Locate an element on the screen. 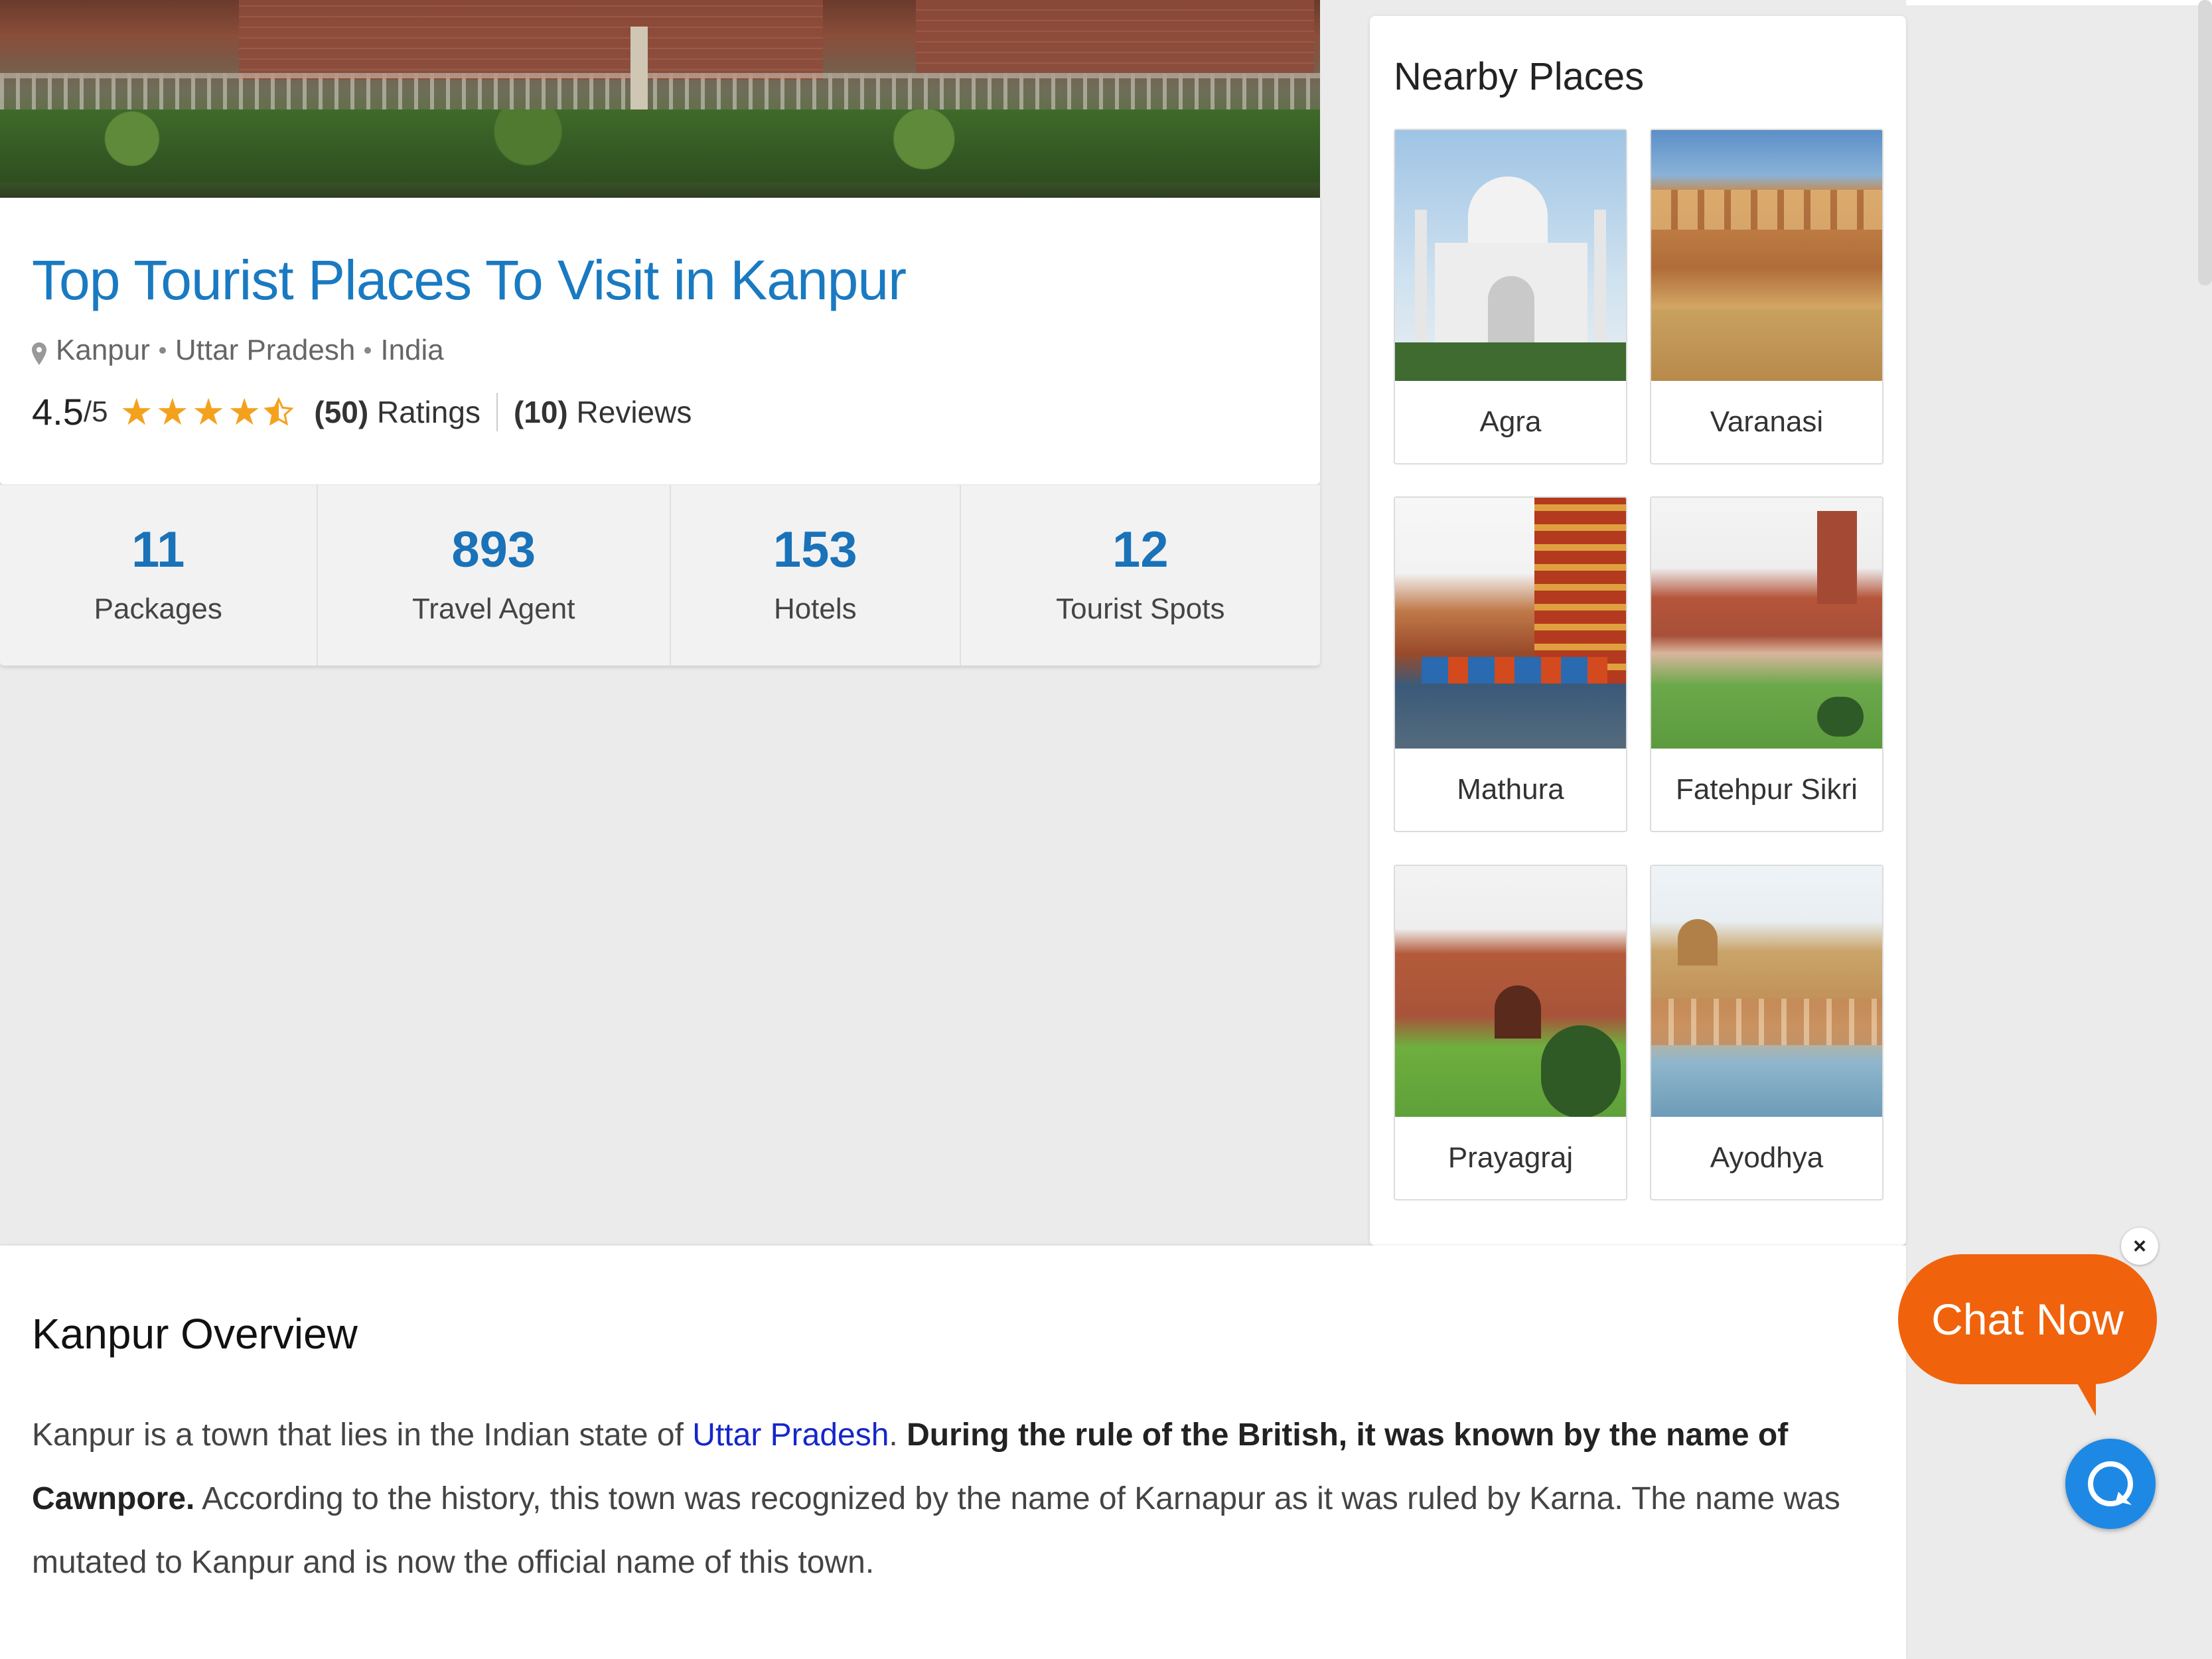 This screenshot has width=2212, height=1659. hero-image is located at coordinates (660, 99).